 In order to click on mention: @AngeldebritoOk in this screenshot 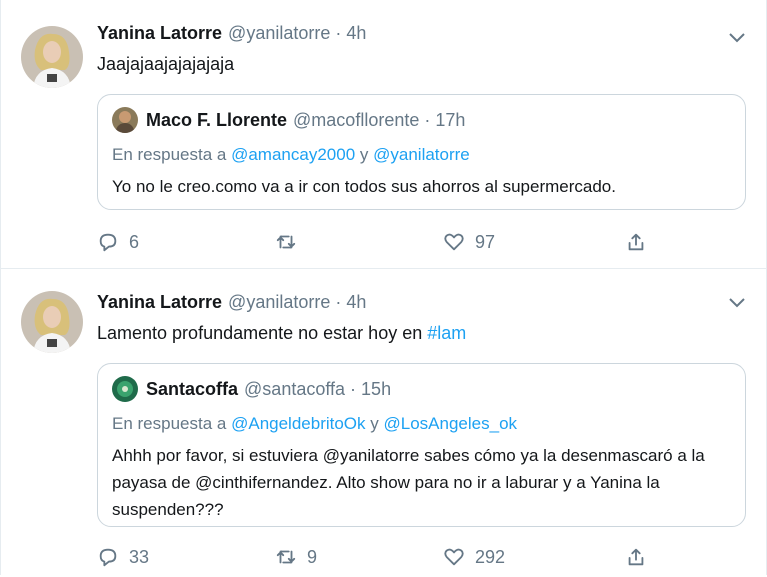, I will do `click(298, 423)`.